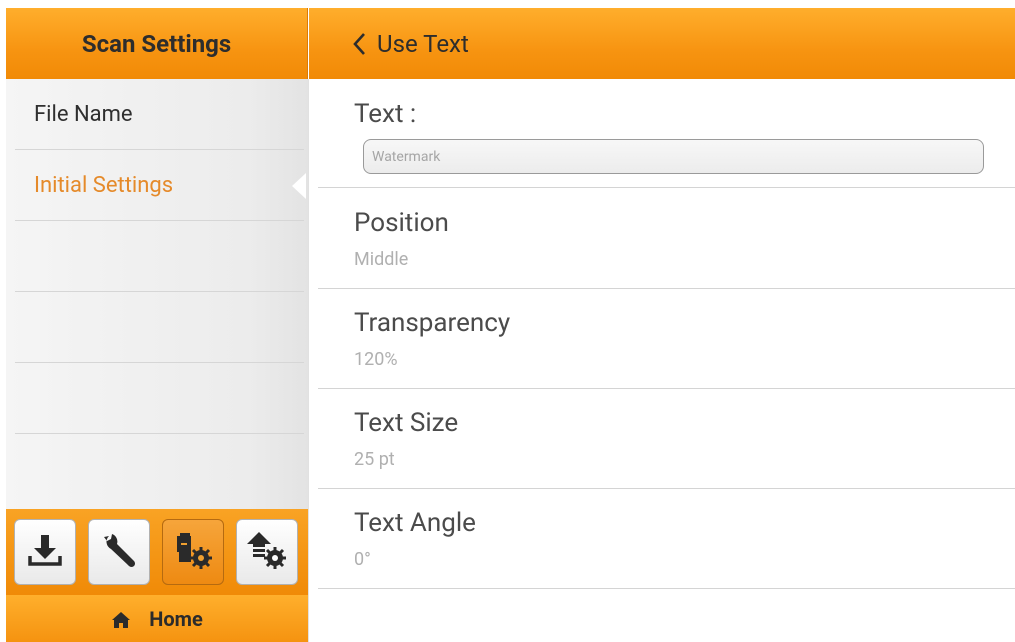  What do you see at coordinates (159, 114) in the screenshot?
I see `sidebar-item-file-name: File Name` at bounding box center [159, 114].